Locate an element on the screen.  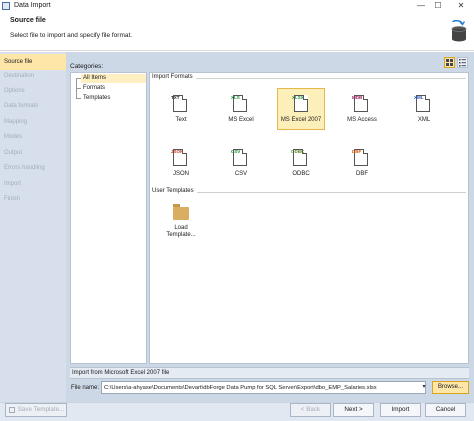
format-tile-ms-access: MDB MS Access is located at coordinates (362, 110).